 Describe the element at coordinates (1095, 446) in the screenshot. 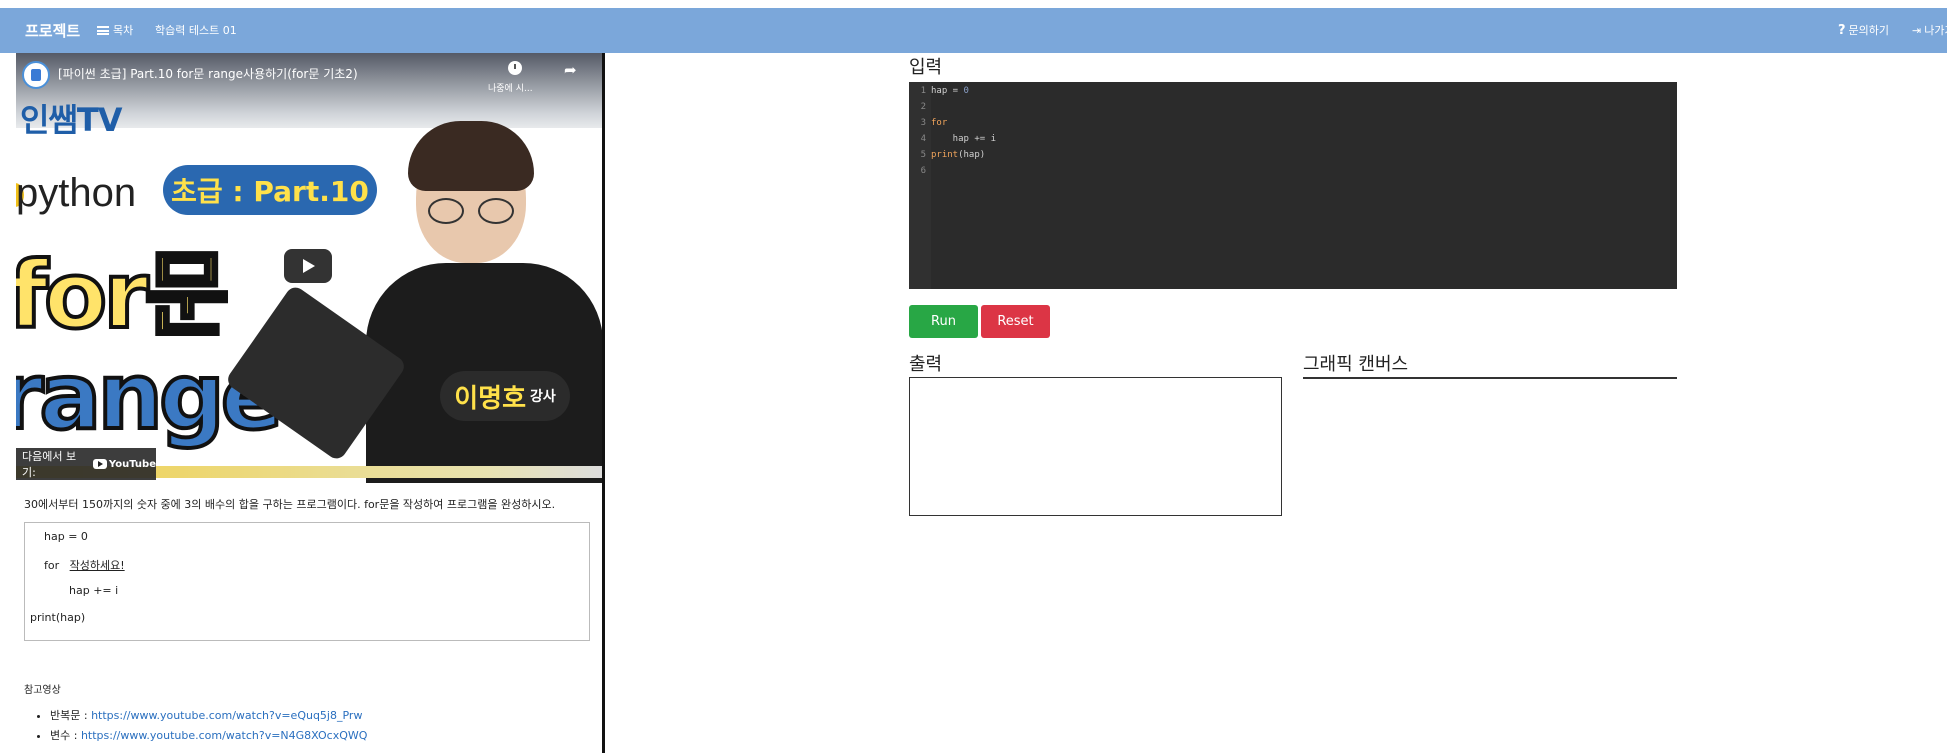

I see `output-box` at that location.